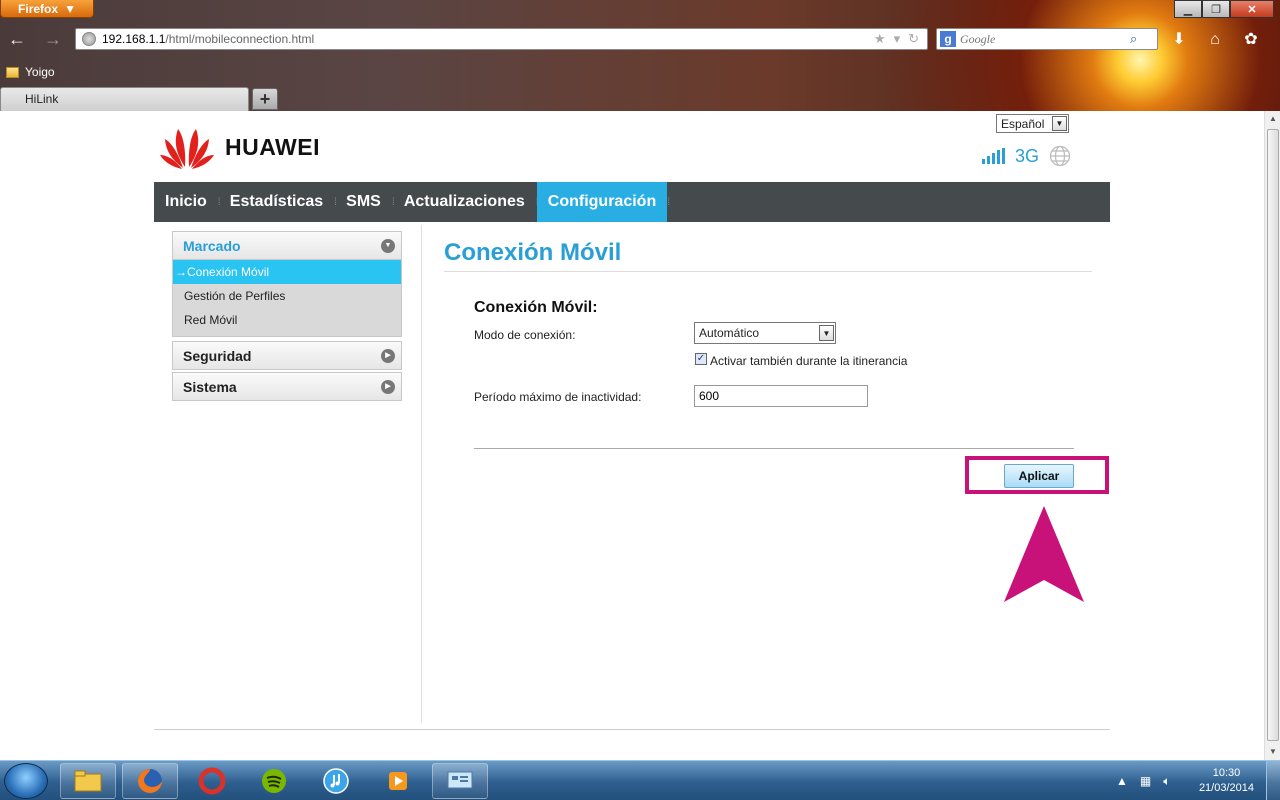  I want to click on explorer-taskbar-button, so click(88, 781).